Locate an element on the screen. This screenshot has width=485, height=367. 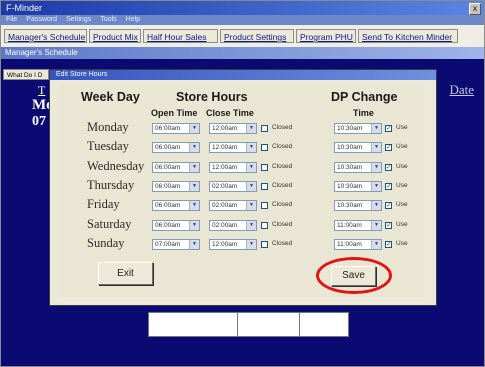
open-time-select: 07:00am ▼ is located at coordinates (176, 244).